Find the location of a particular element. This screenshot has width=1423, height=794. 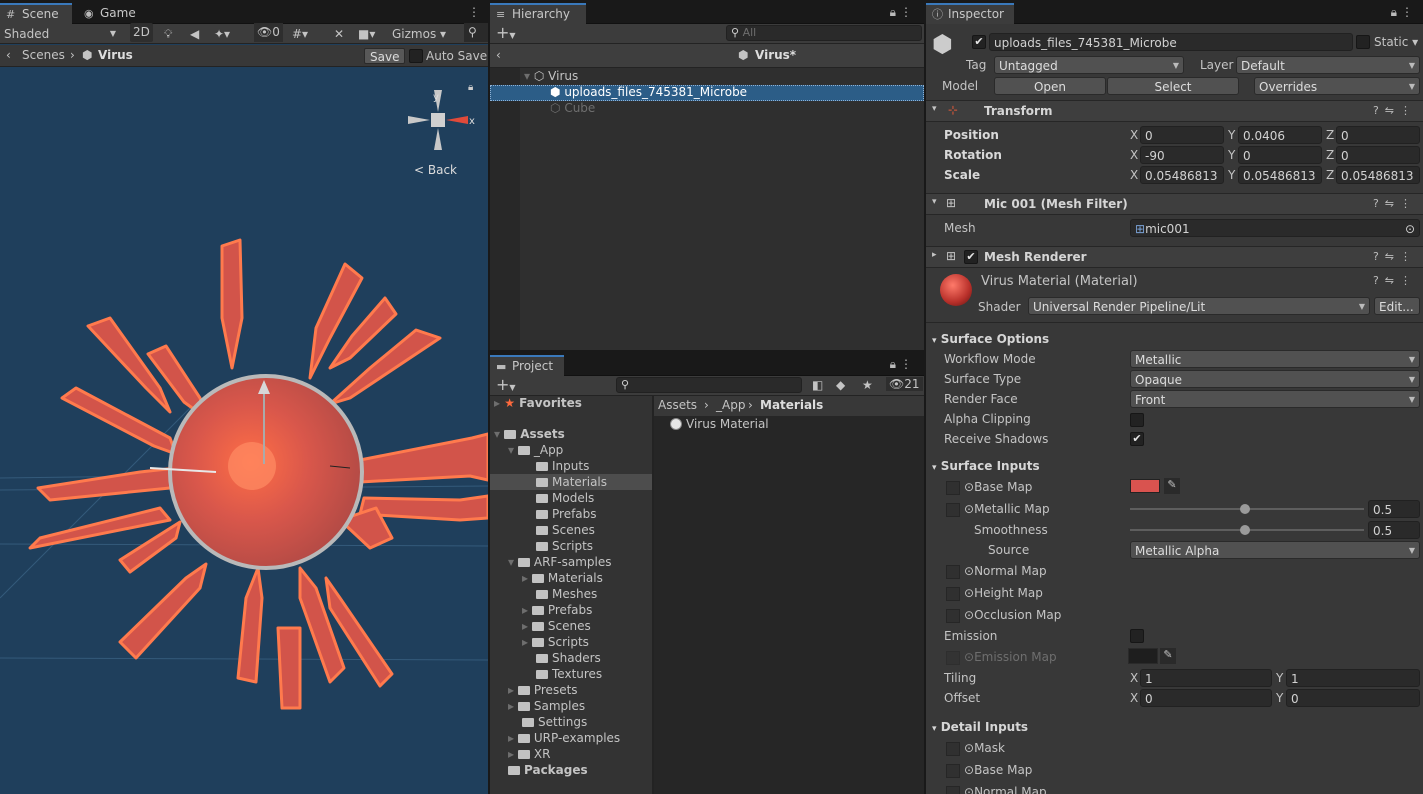

normal-map-slot is located at coordinates (953, 572).